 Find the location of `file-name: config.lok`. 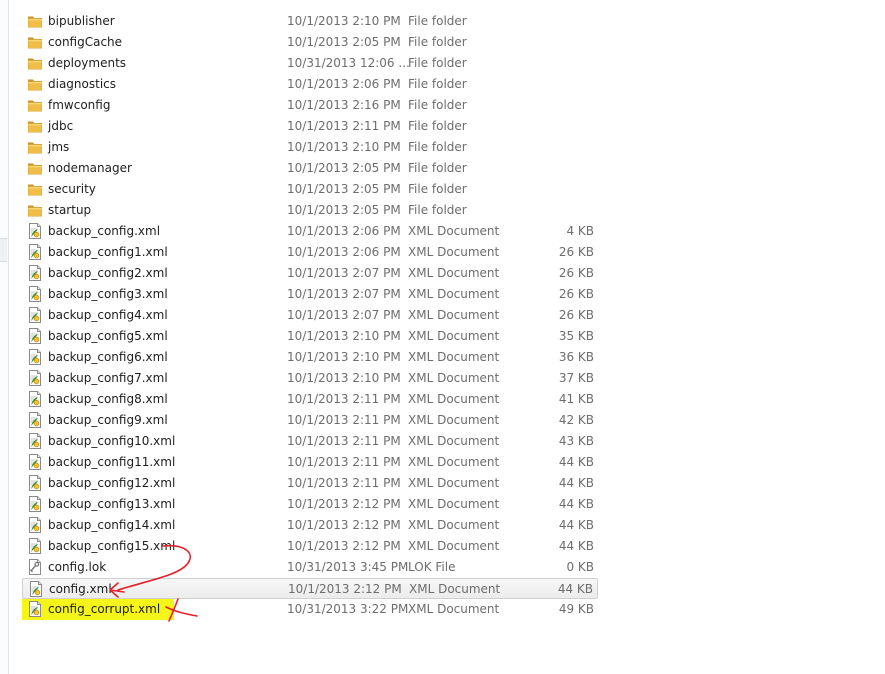

file-name: config.lok is located at coordinates (77, 567).